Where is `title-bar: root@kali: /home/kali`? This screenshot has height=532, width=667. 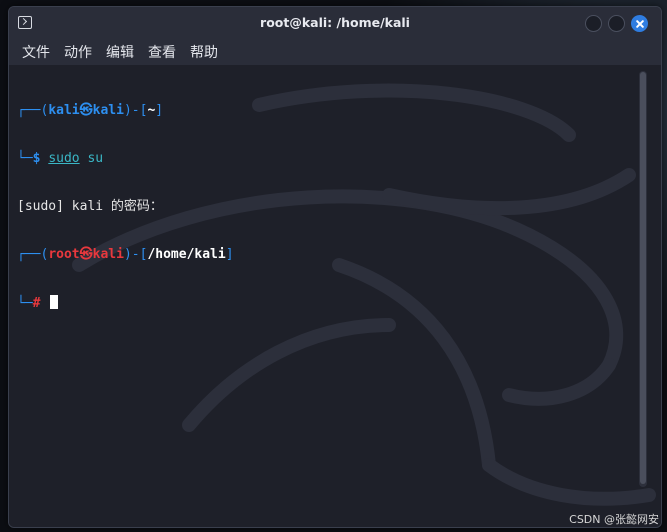
title-bar: root@kali: /home/kali is located at coordinates (335, 23).